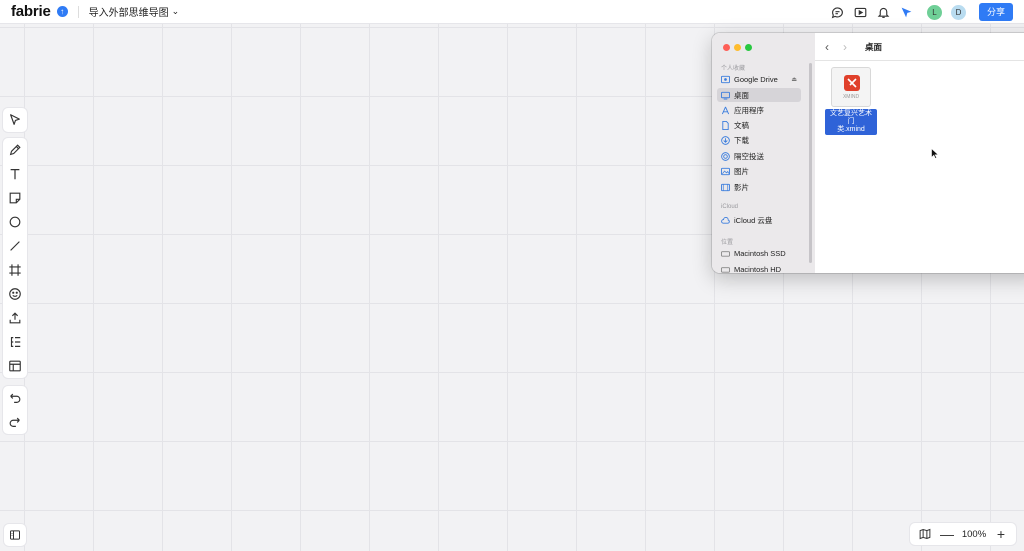  I want to click on document-title-text: 导入外部思维导图, so click(128, 13).